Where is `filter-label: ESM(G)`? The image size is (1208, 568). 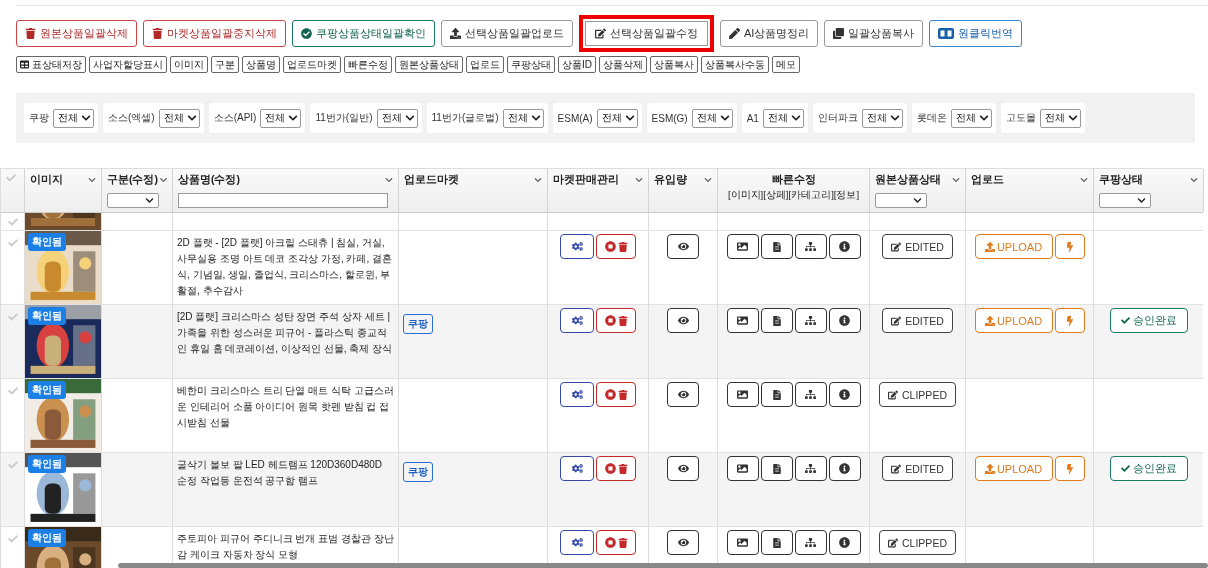 filter-label: ESM(G) is located at coordinates (669, 118).